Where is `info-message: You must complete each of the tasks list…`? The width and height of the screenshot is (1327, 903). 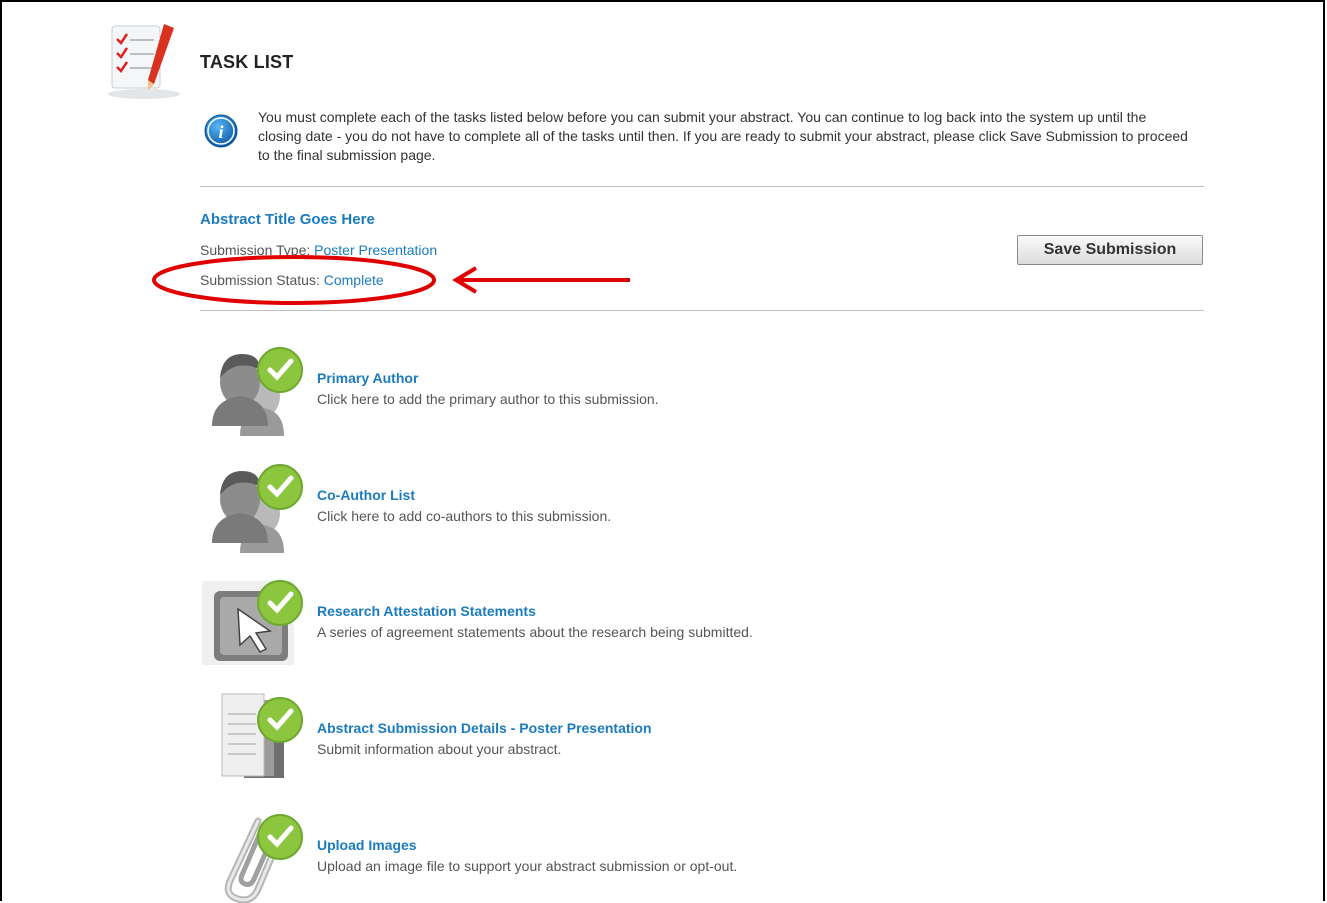
info-message: You must complete each of the tasks list… is located at coordinates (723, 136).